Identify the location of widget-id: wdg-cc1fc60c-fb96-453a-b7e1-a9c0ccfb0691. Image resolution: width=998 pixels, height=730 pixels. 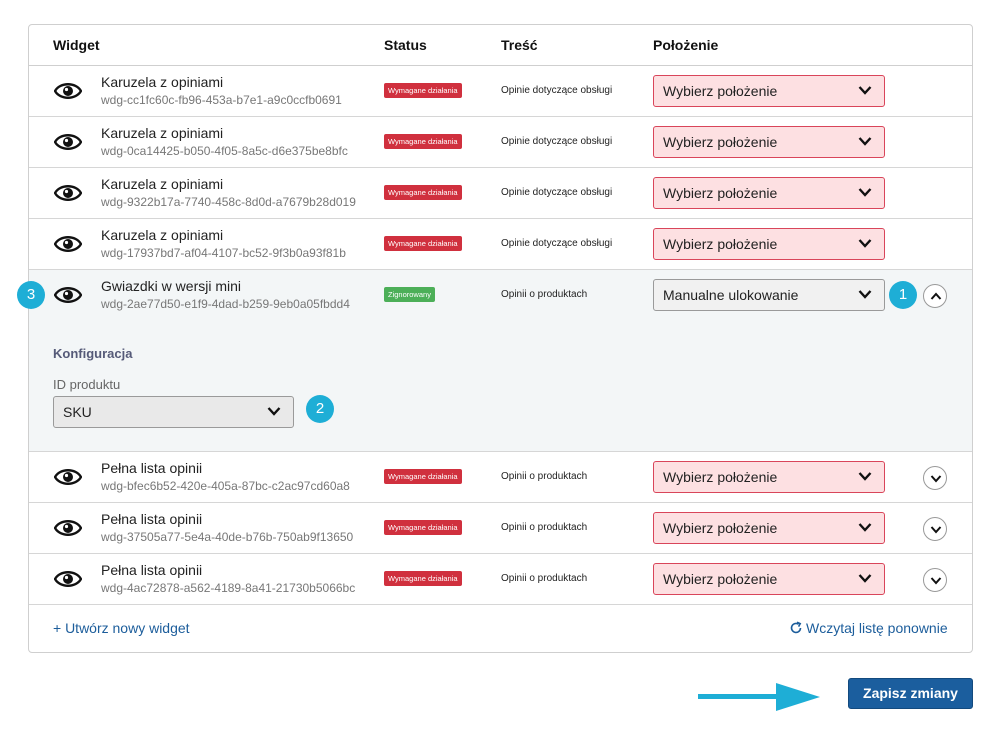
(221, 100).